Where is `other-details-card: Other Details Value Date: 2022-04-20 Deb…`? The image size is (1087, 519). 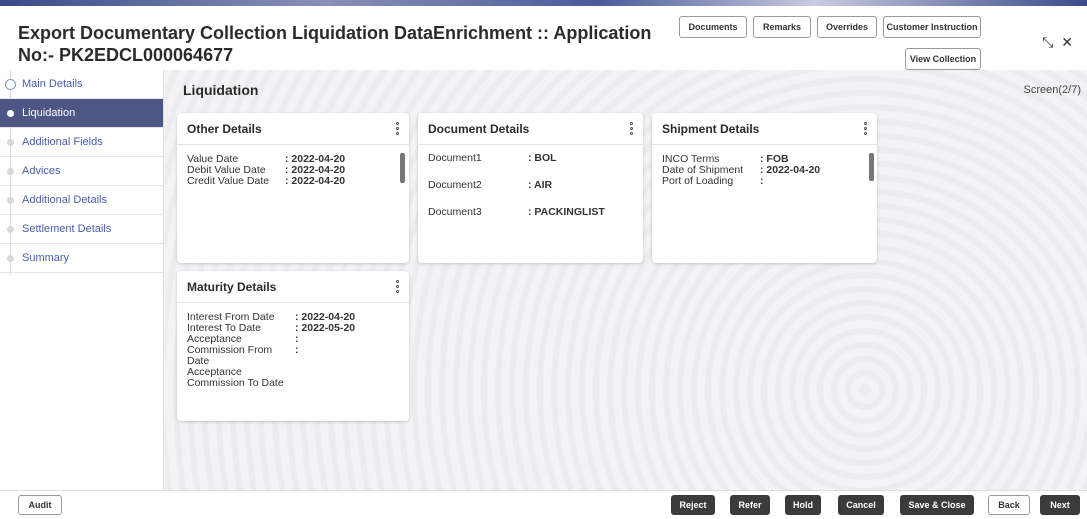 other-details-card: Other Details Value Date: 2022-04-20 Deb… is located at coordinates (293, 188).